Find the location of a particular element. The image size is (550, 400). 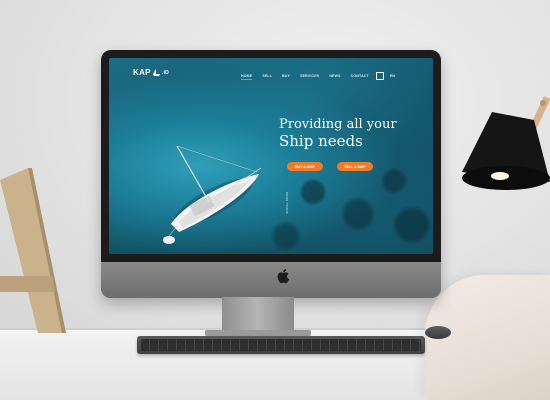

hero-title: Providing all your Ship needs is located at coordinates (338, 133).